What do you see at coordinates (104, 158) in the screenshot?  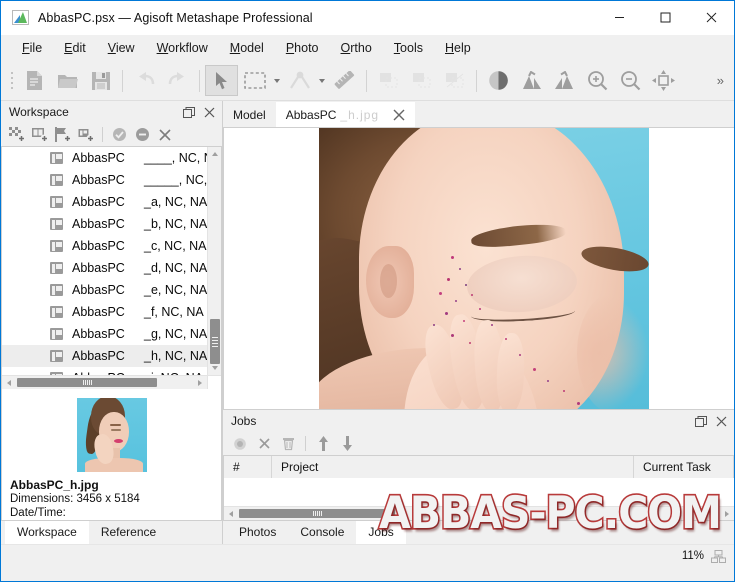 I see `table-row: AbbasPC ____, NC, NA` at bounding box center [104, 158].